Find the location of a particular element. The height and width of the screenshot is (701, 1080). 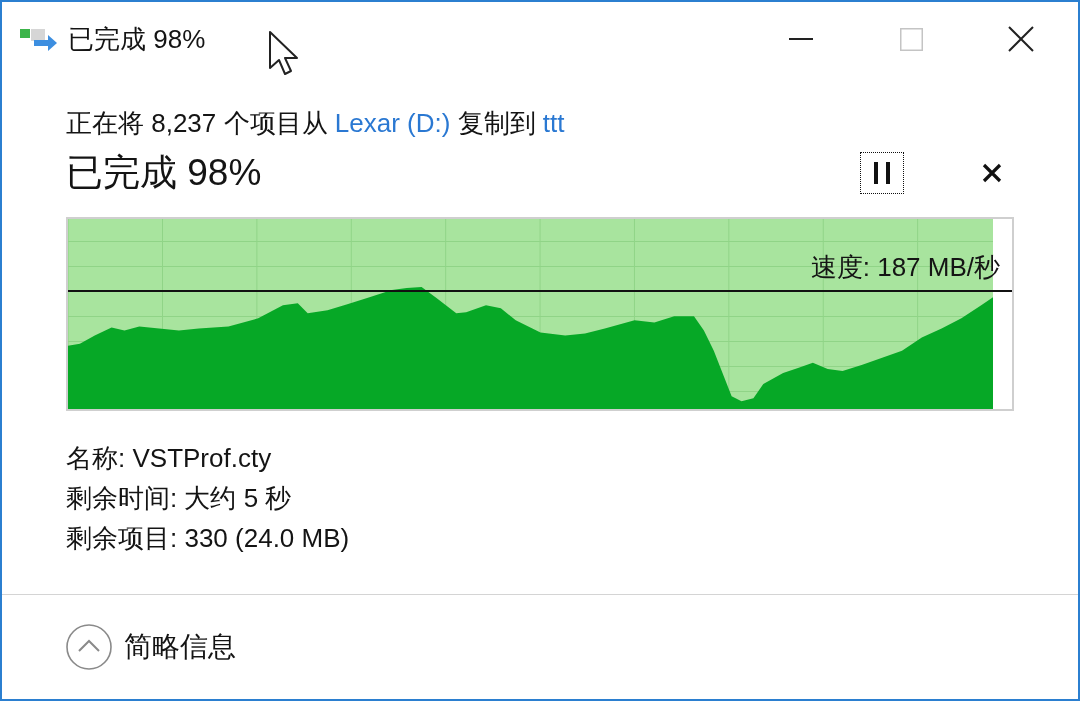

file-transfer-icon is located at coordinates (39, 39).